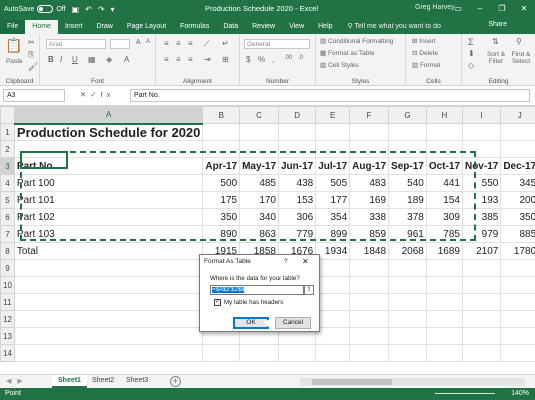  Describe the element at coordinates (113, 9) in the screenshot. I see `customize-qat-icon: ▾` at that location.